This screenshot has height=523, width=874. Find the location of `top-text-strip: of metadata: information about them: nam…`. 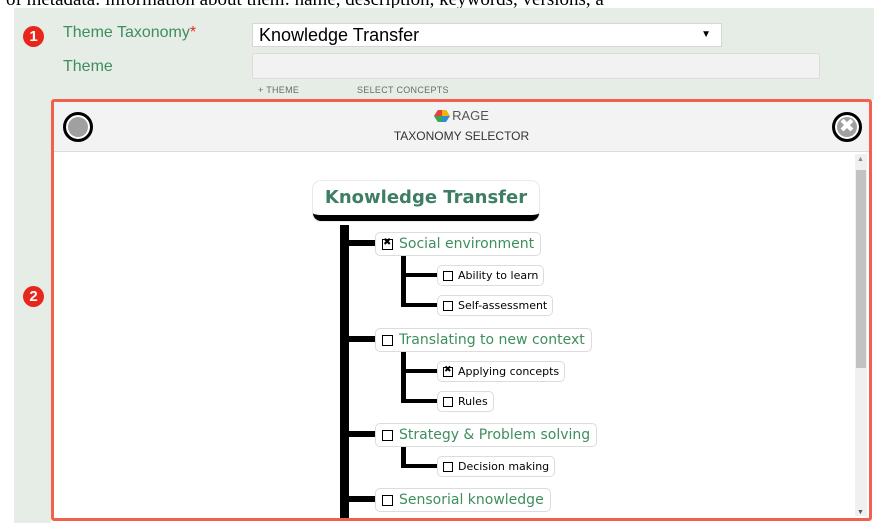

top-text-strip: of metadata: information about them: nam… is located at coordinates (437, 4).